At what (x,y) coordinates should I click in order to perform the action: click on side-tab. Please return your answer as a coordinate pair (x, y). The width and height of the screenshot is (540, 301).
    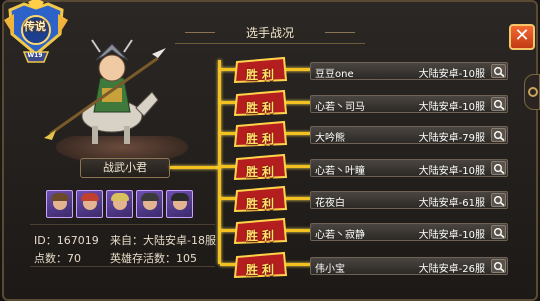
    Looking at the image, I should click on (532, 92).